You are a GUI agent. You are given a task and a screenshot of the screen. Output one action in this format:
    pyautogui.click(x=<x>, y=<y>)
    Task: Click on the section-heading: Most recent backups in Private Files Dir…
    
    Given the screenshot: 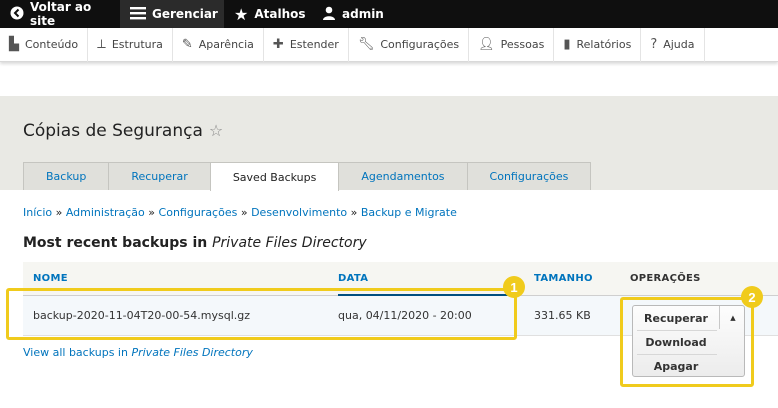 What is the action you would take?
    pyautogui.click(x=195, y=243)
    